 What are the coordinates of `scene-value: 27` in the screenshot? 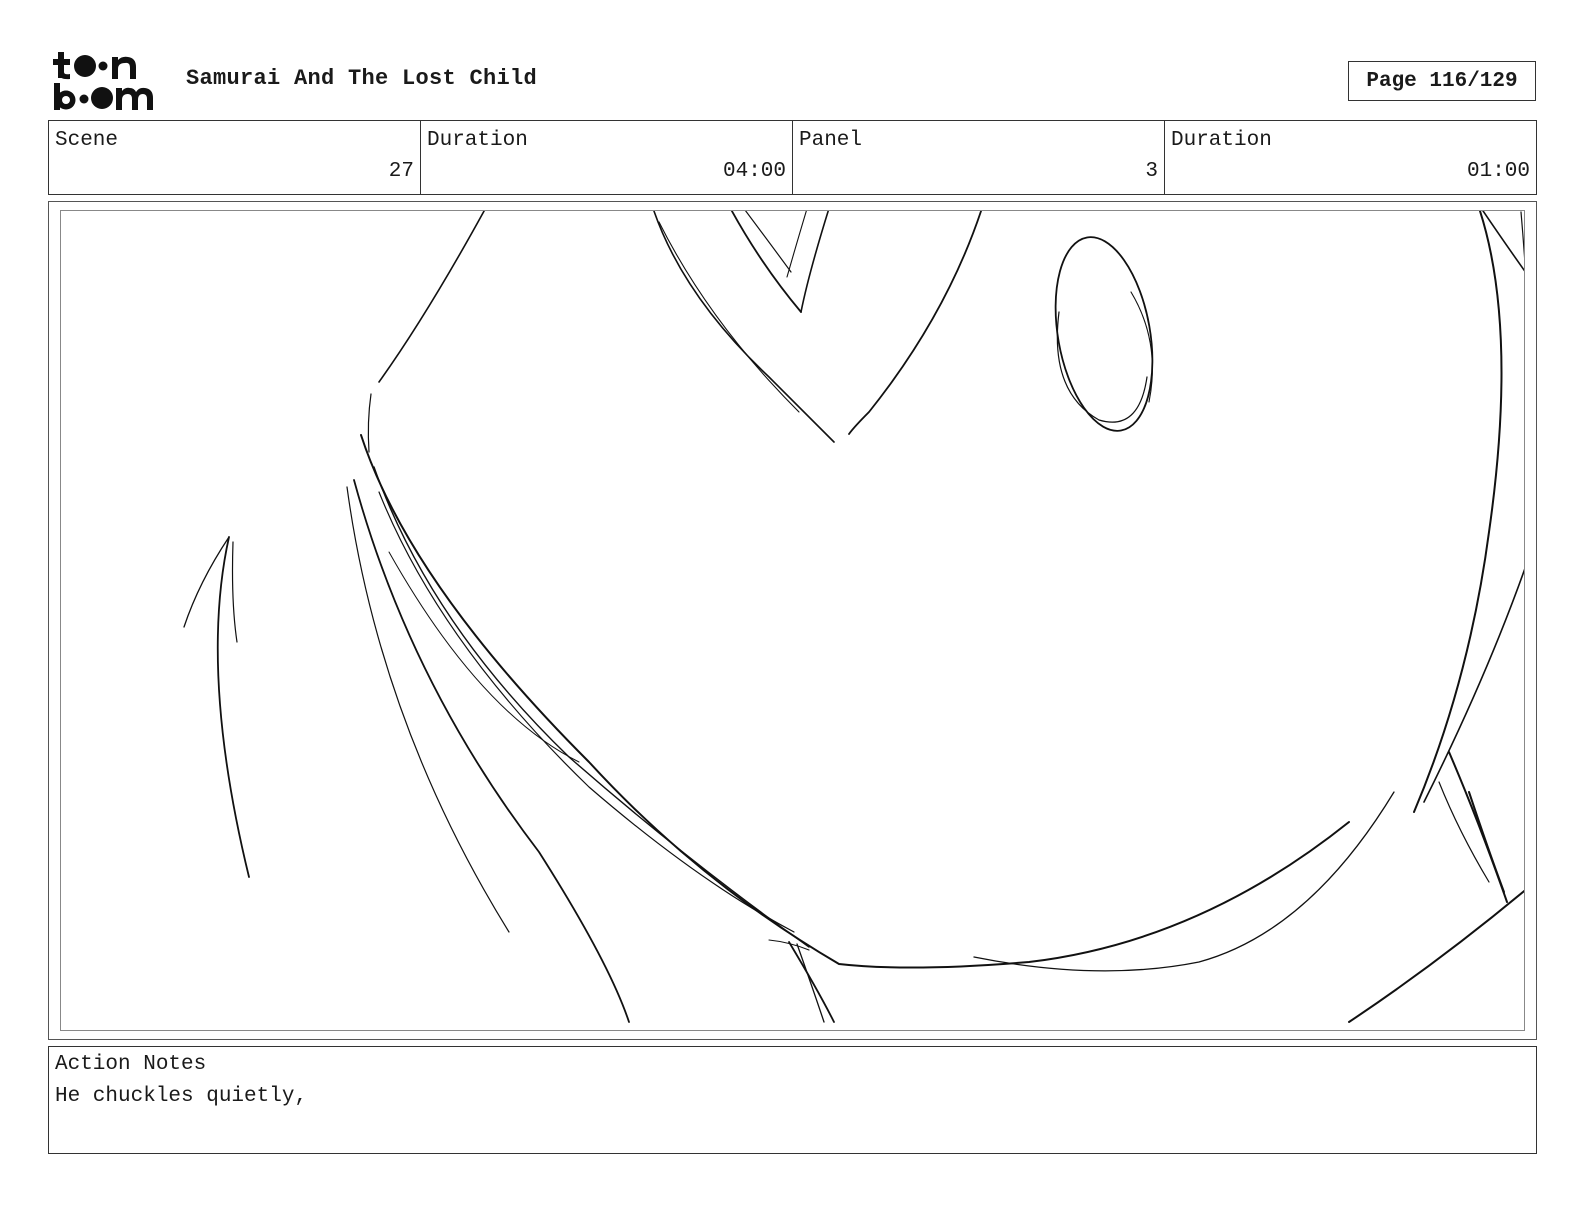 It's located at (401, 171).